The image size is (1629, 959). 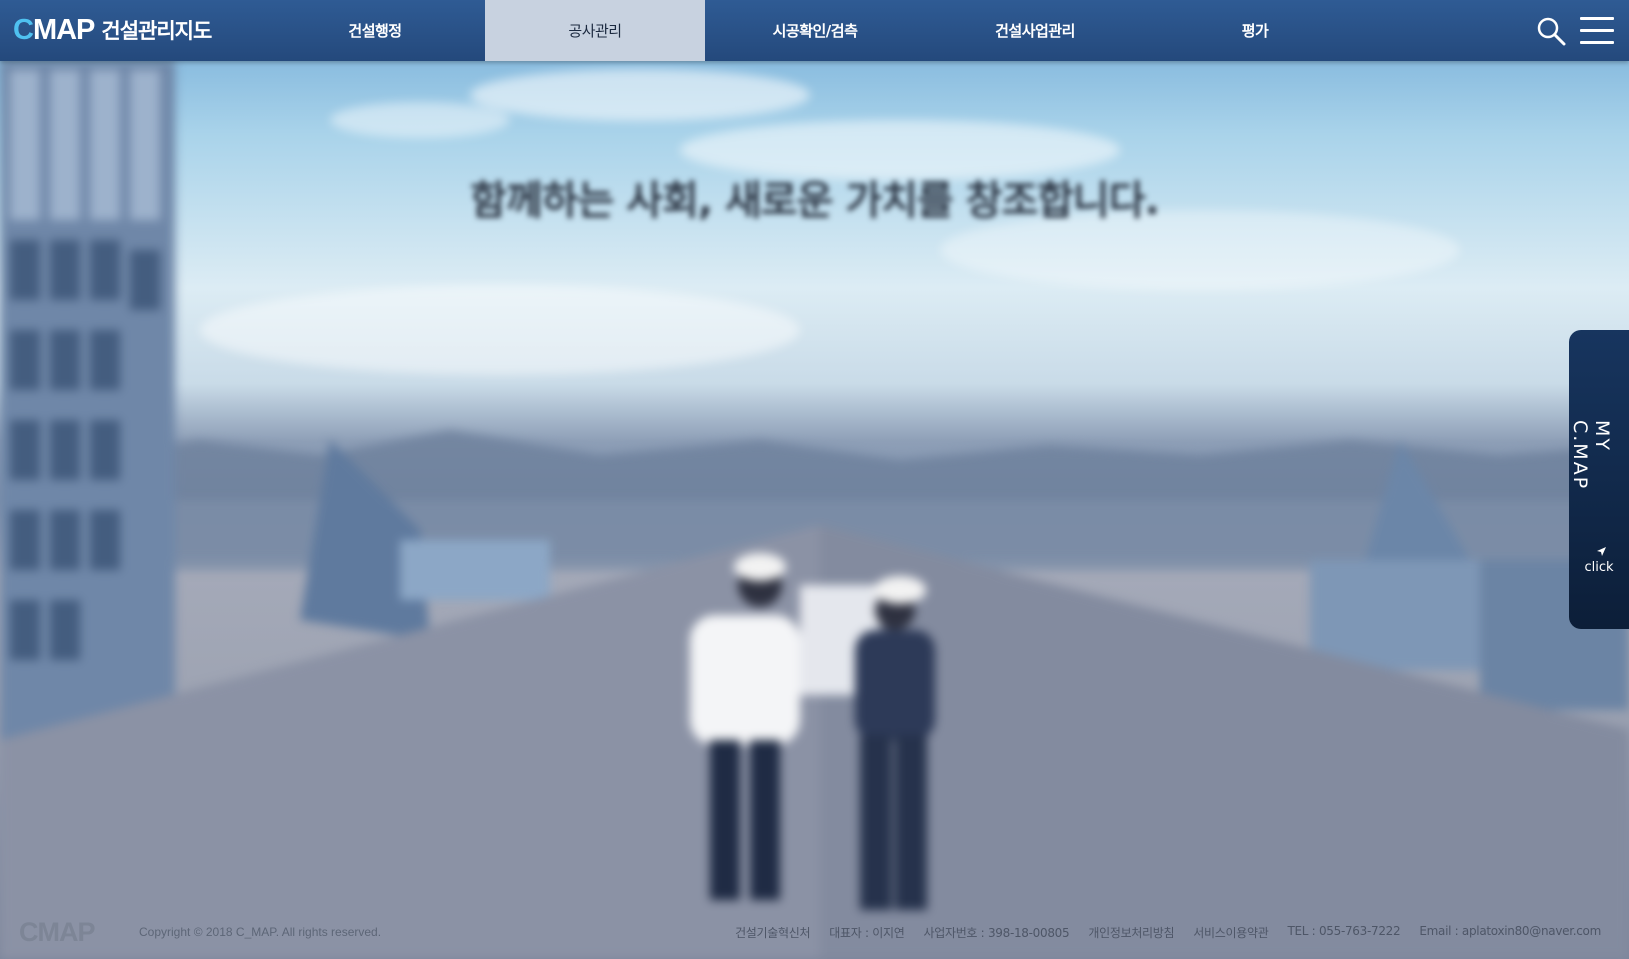 I want to click on footer-privacy-link: 개인정보처리방침, so click(x=1131, y=932).